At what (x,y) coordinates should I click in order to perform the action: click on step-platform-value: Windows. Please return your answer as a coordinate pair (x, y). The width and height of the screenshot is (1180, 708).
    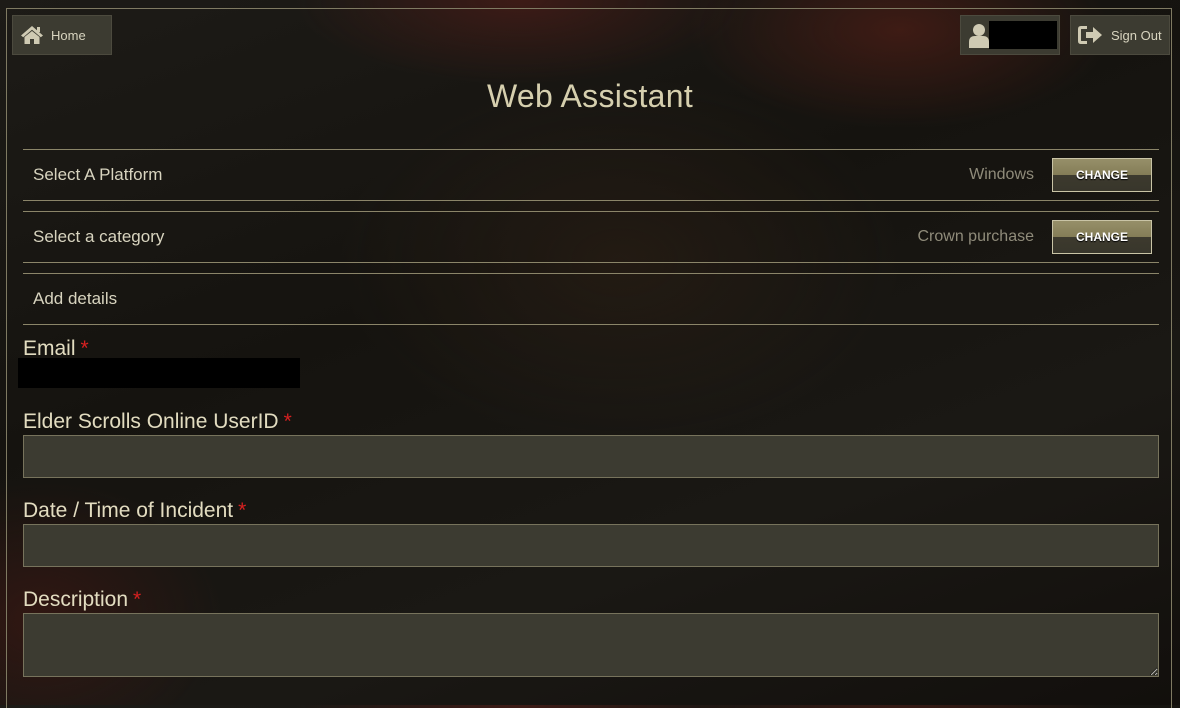
    Looking at the image, I should click on (1001, 174).